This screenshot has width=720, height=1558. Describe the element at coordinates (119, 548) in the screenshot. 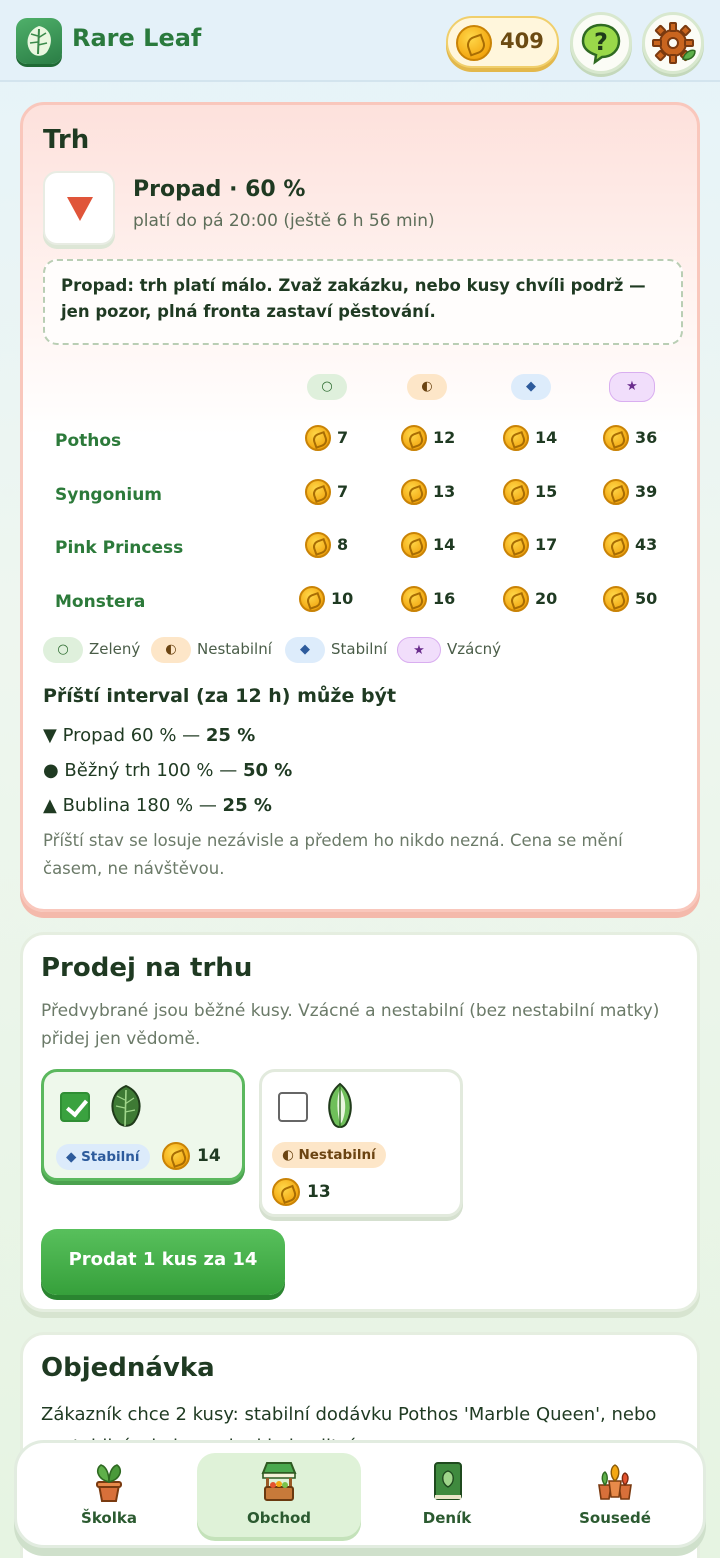

I see `plant-name: Pink Princess` at that location.